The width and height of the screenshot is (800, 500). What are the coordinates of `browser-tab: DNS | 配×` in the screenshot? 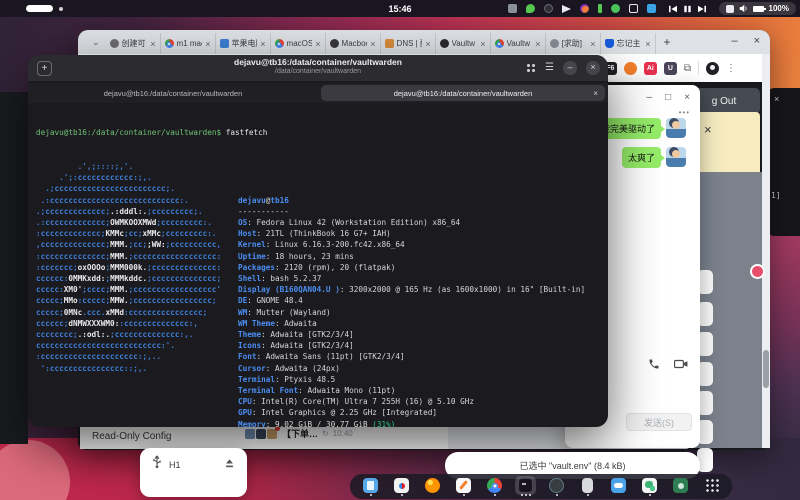 It's located at (408, 43).